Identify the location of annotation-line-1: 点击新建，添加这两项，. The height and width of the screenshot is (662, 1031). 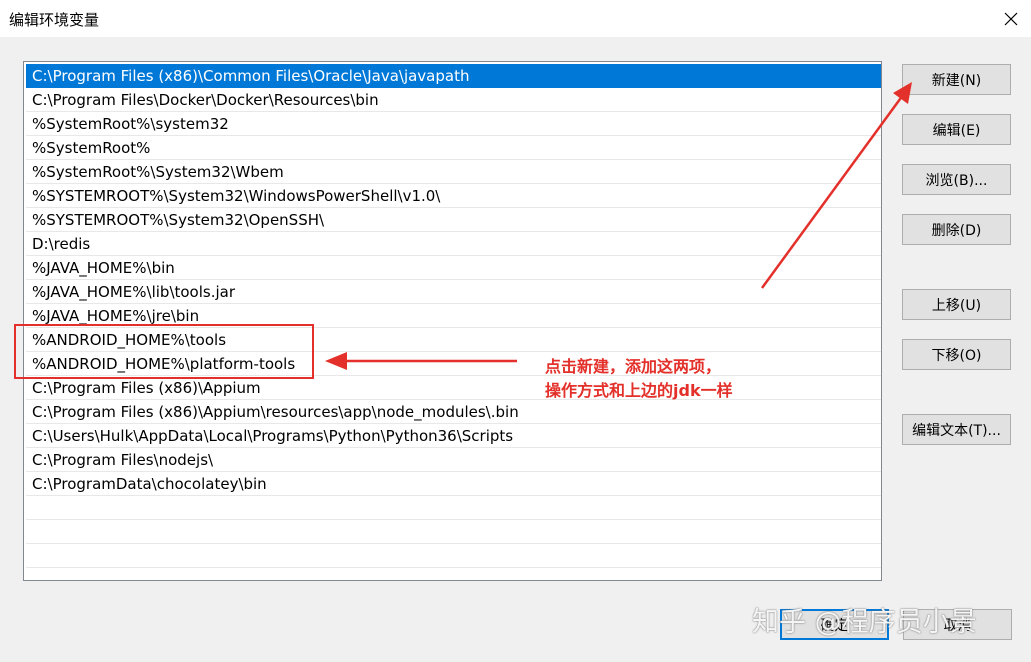
(633, 366).